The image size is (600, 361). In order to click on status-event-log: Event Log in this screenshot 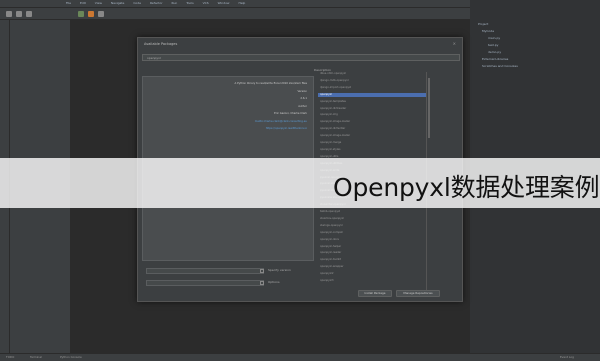, I will do `click(567, 357)`.